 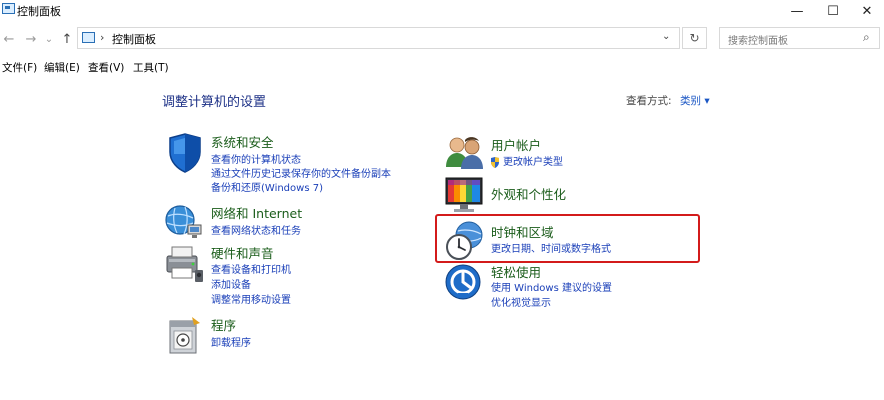 I want to click on link-backup-restore: 备份和还原(Windows 7), so click(x=267, y=186).